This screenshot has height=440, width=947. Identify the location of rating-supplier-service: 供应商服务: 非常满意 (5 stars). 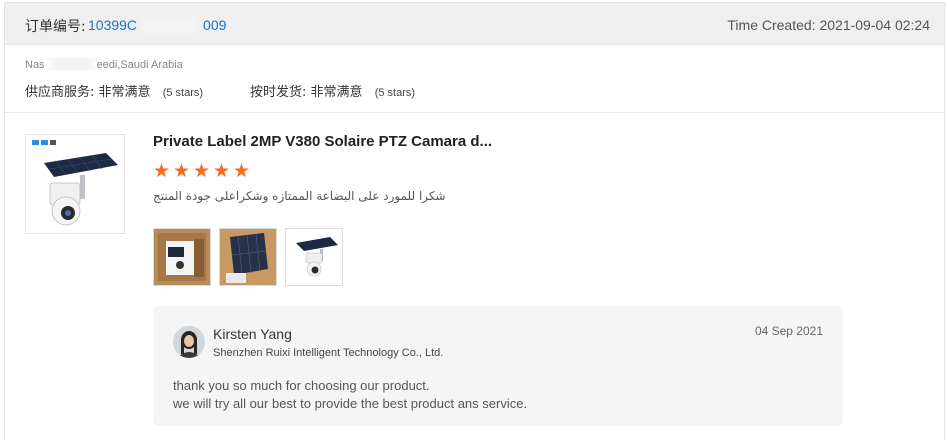
(114, 90).